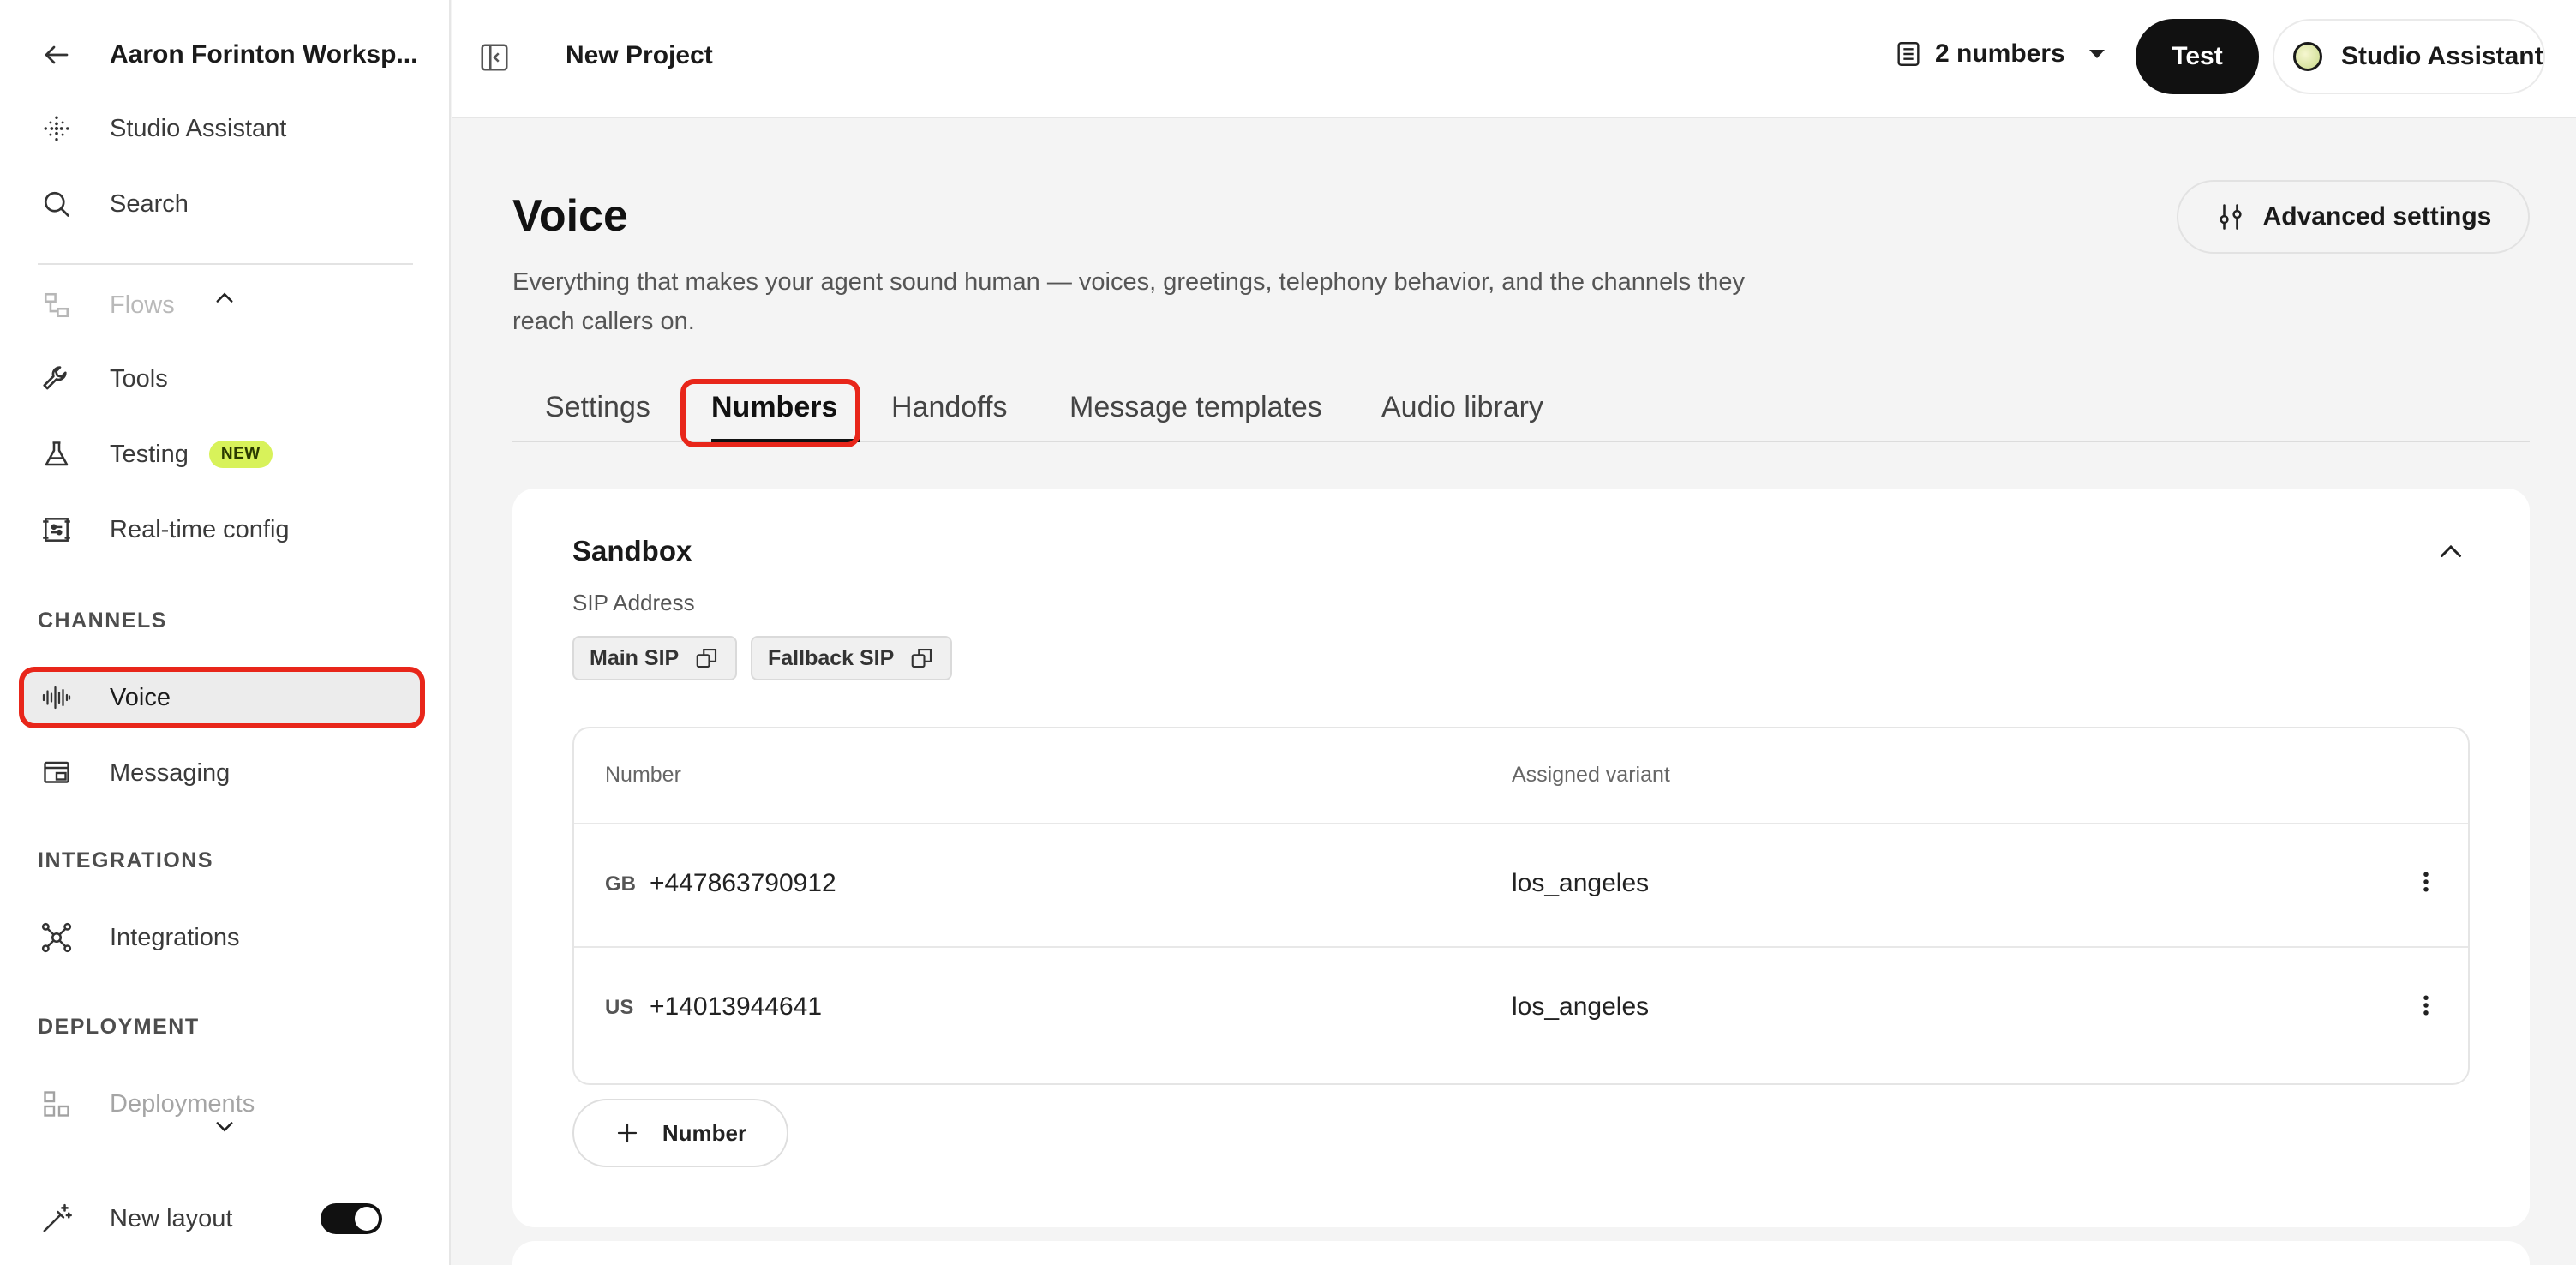 The image size is (2576, 1265). I want to click on sidebar-item-testing: Testing NEW, so click(231, 454).